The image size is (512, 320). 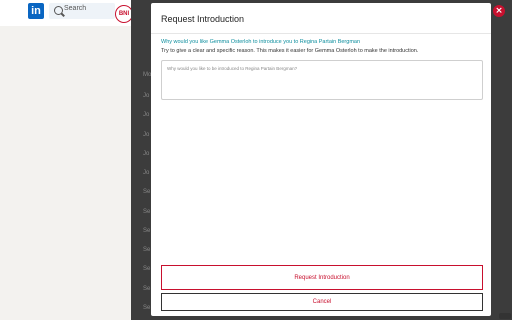 I want to click on resize-handle, so click(x=505, y=316).